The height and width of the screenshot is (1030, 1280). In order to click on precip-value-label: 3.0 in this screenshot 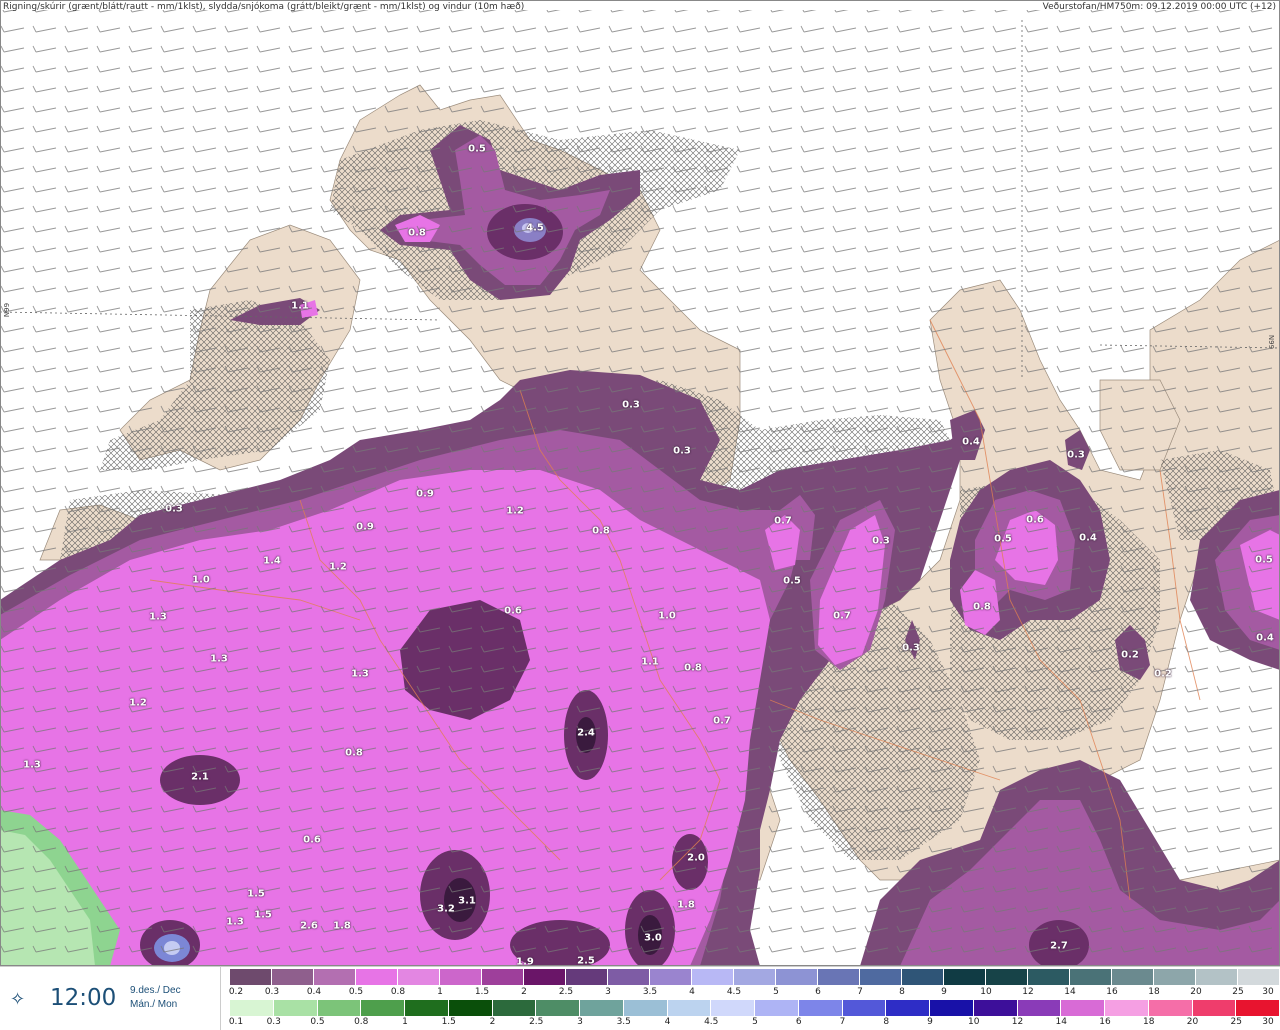, I will do `click(653, 938)`.